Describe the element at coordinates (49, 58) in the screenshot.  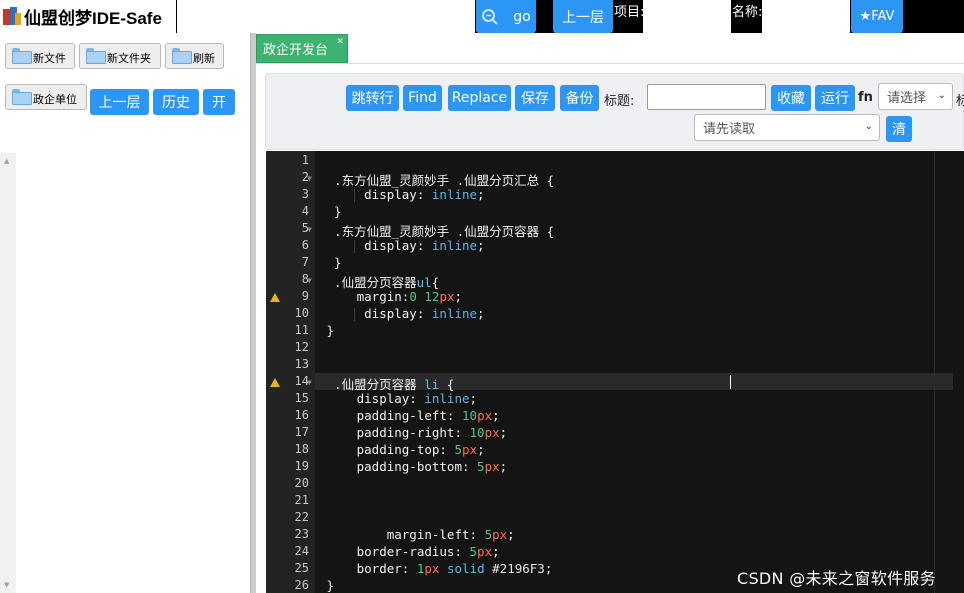
I see `new-file-label: 新文件` at that location.